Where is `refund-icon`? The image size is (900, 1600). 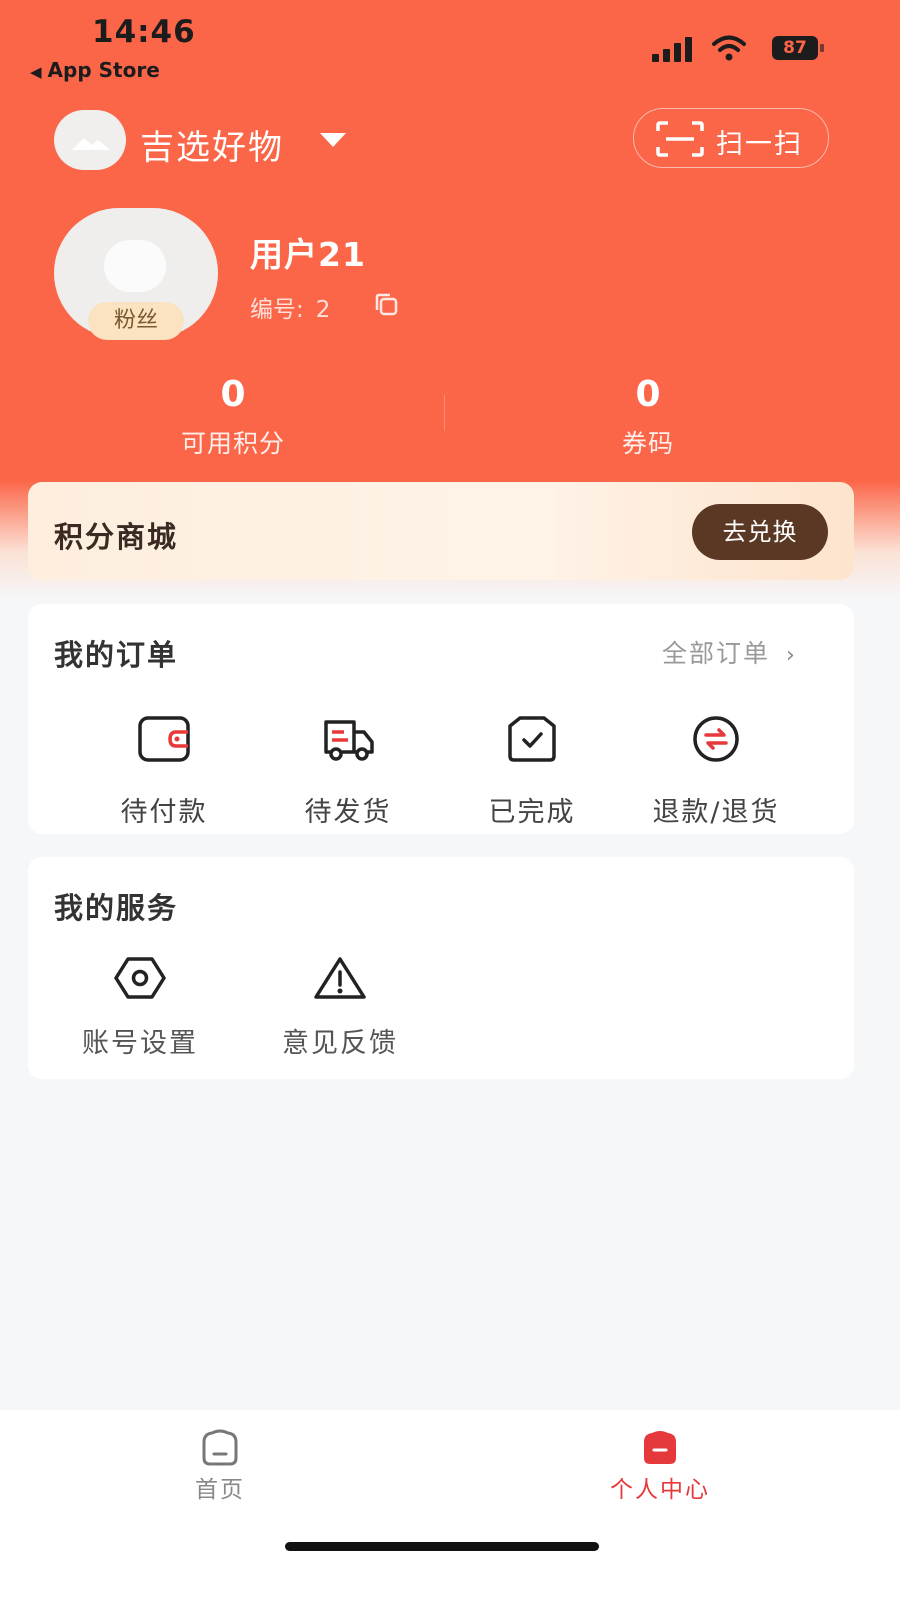 refund-icon is located at coordinates (716, 739).